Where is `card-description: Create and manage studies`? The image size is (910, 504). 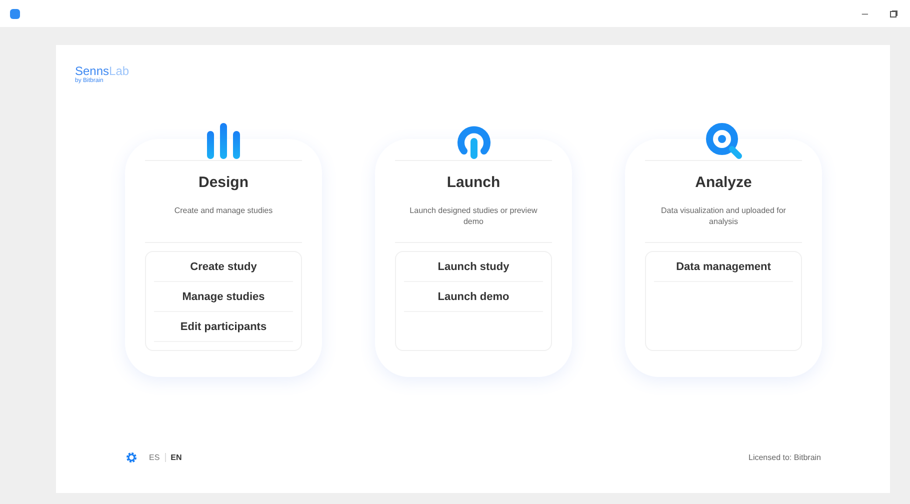 card-description: Create and manage studies is located at coordinates (223, 224).